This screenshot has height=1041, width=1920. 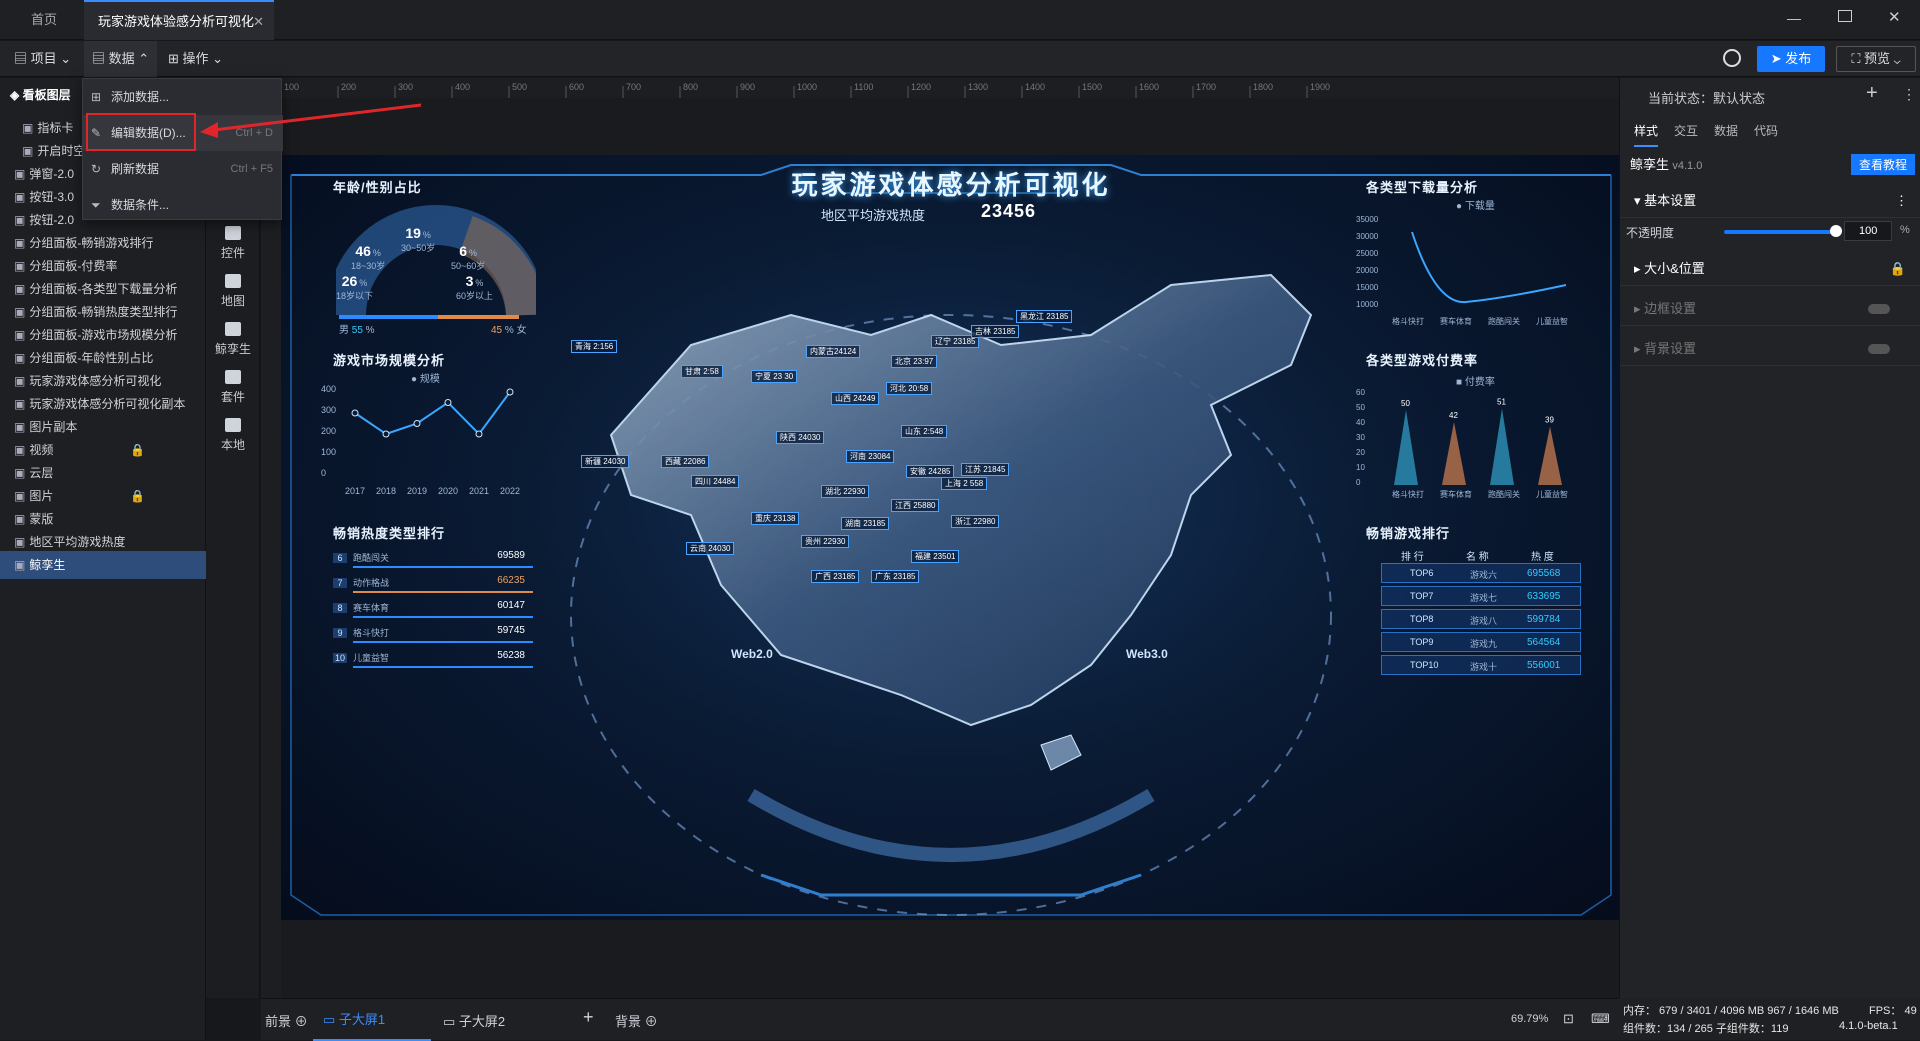 I want to click on avg-heat-label: 地区平均游戏热度, so click(x=873, y=215).